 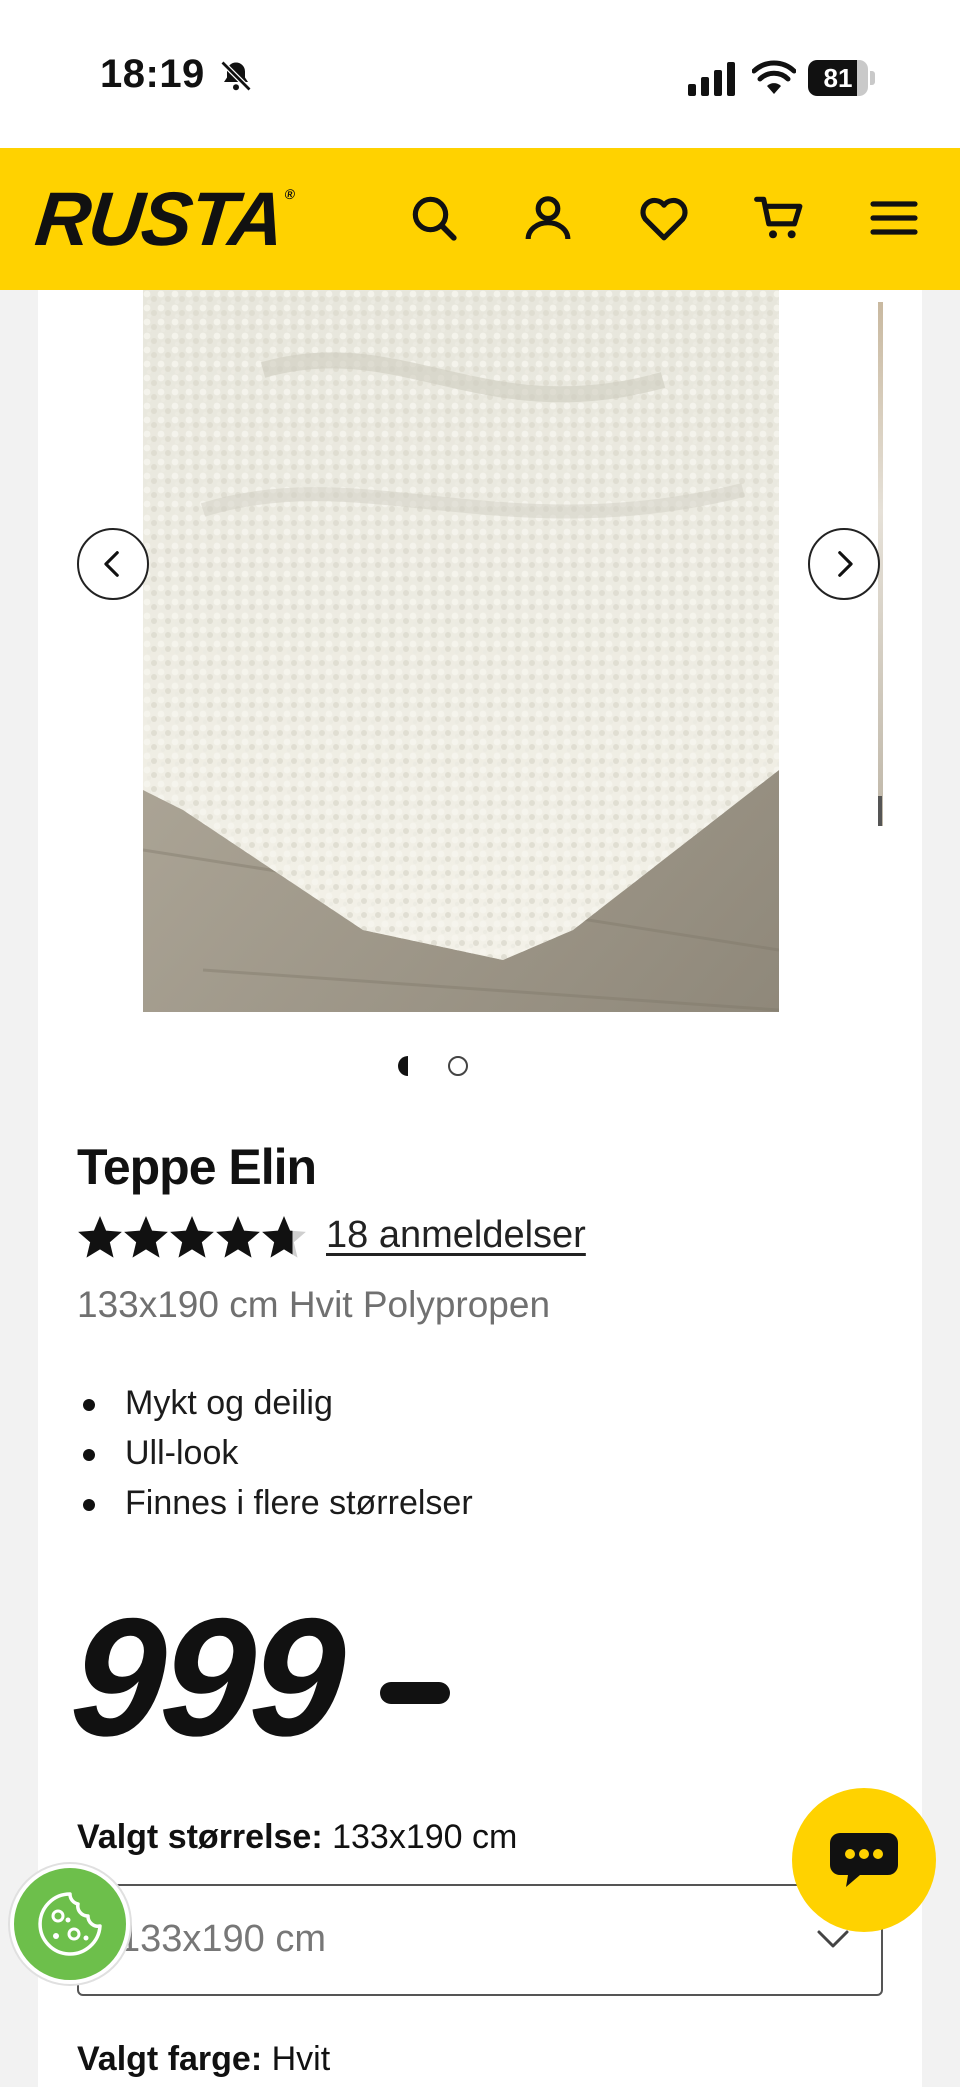 I want to click on cookie-settings-button, so click(x=70, y=1924).